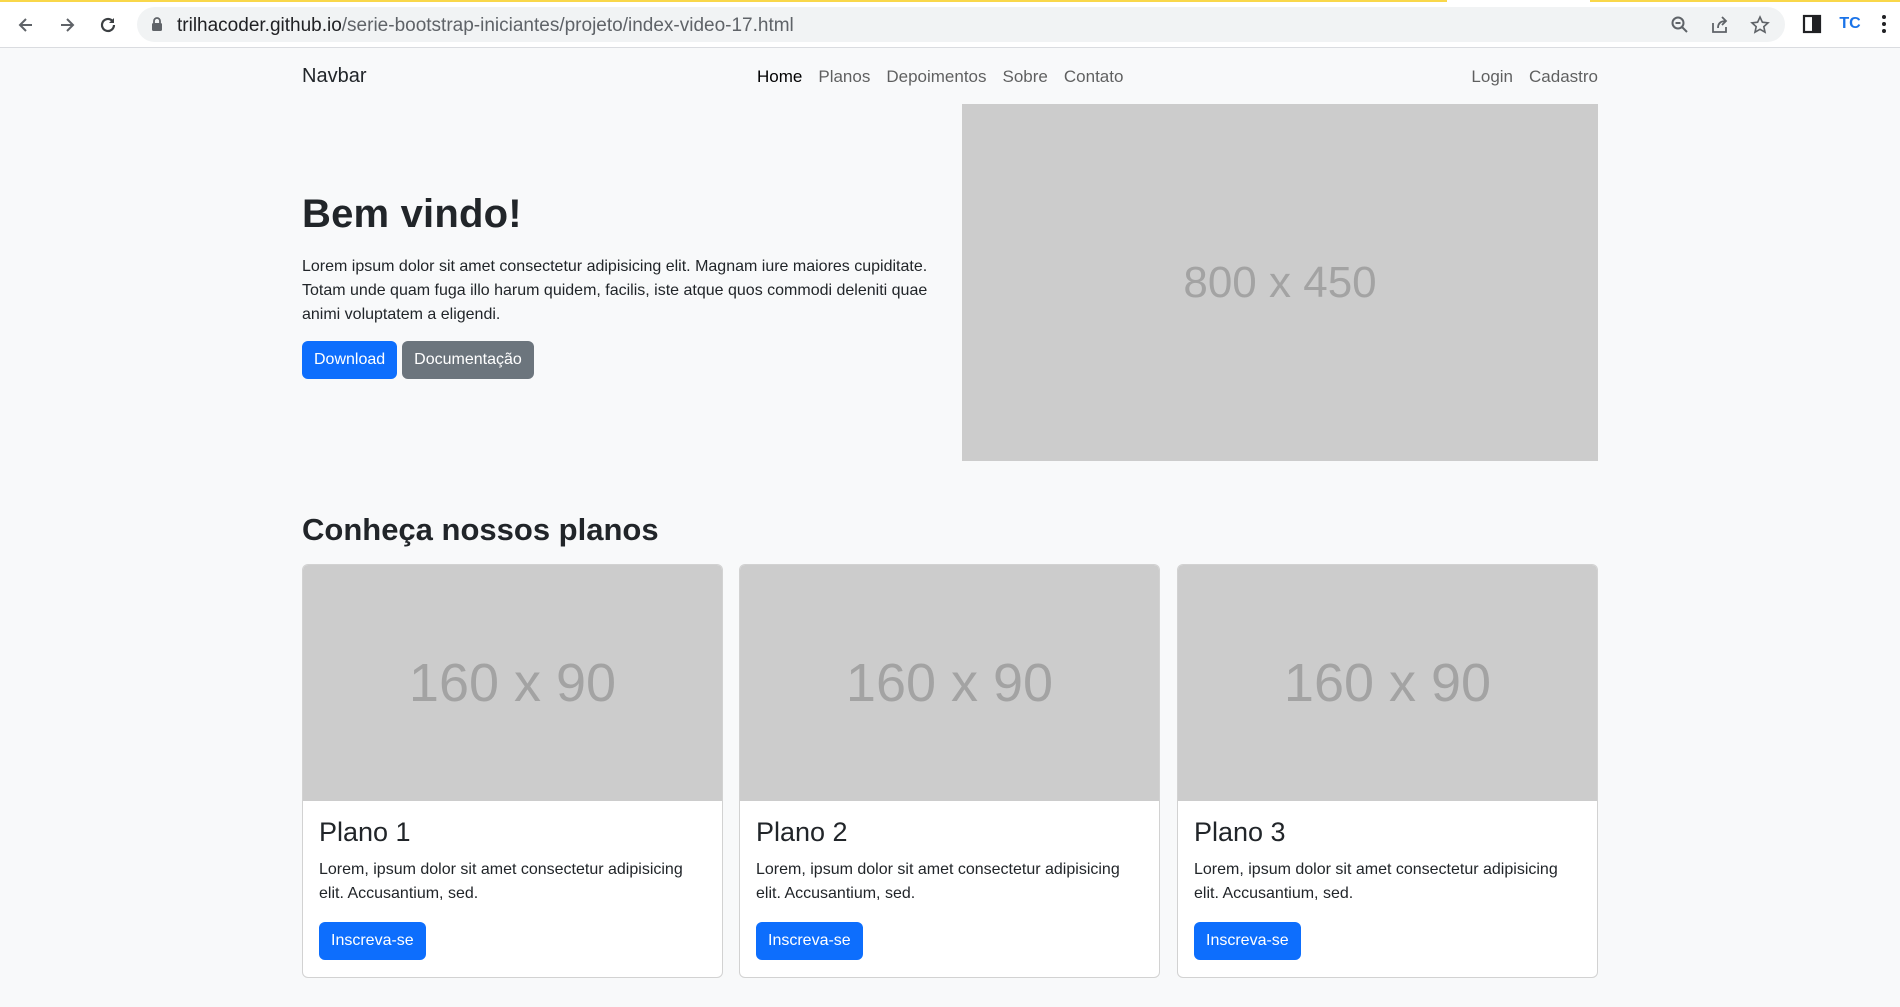  I want to click on plans-title: Conheça nossos planos, so click(480, 529).